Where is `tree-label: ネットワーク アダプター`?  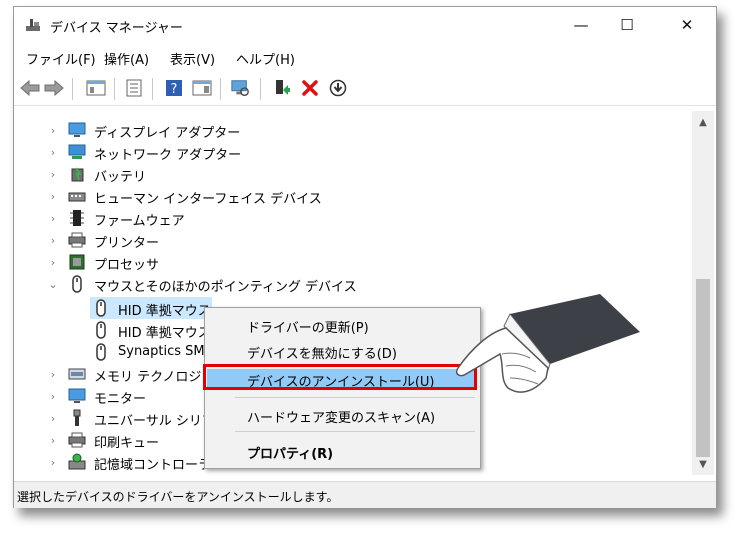
tree-label: ネットワーク アダプター is located at coordinates (168, 155).